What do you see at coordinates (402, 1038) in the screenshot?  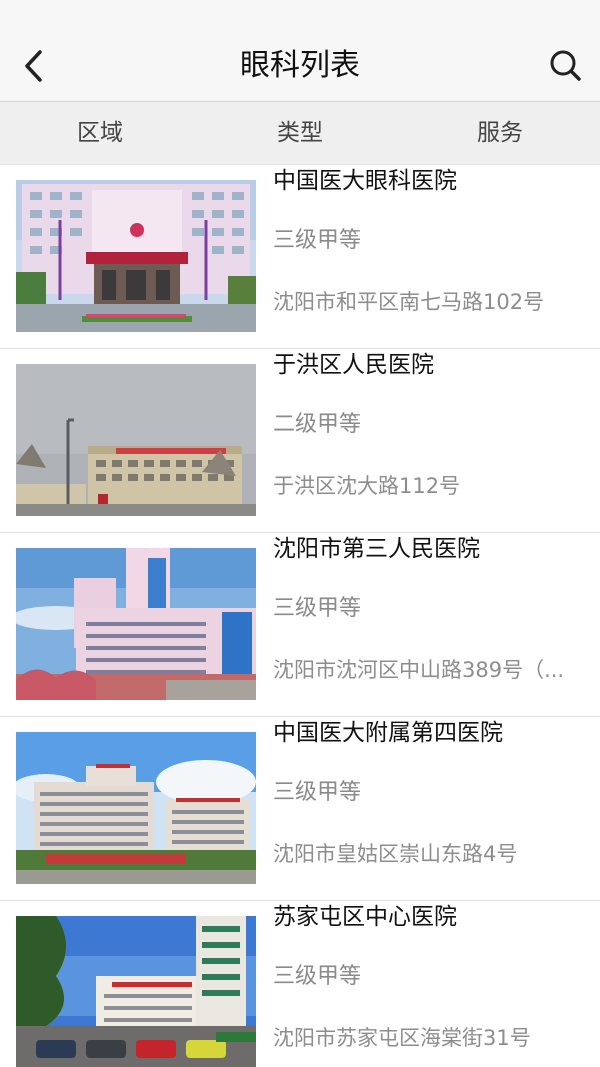 I see `hospital-address: 沈阳市苏家屯区海棠街31号` at bounding box center [402, 1038].